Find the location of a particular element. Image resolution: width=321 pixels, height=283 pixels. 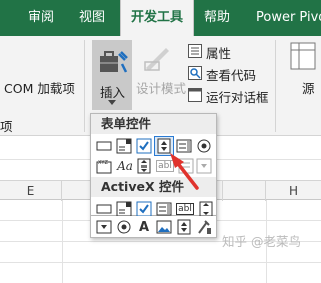

text-field-icon: abl is located at coordinates (165, 166).